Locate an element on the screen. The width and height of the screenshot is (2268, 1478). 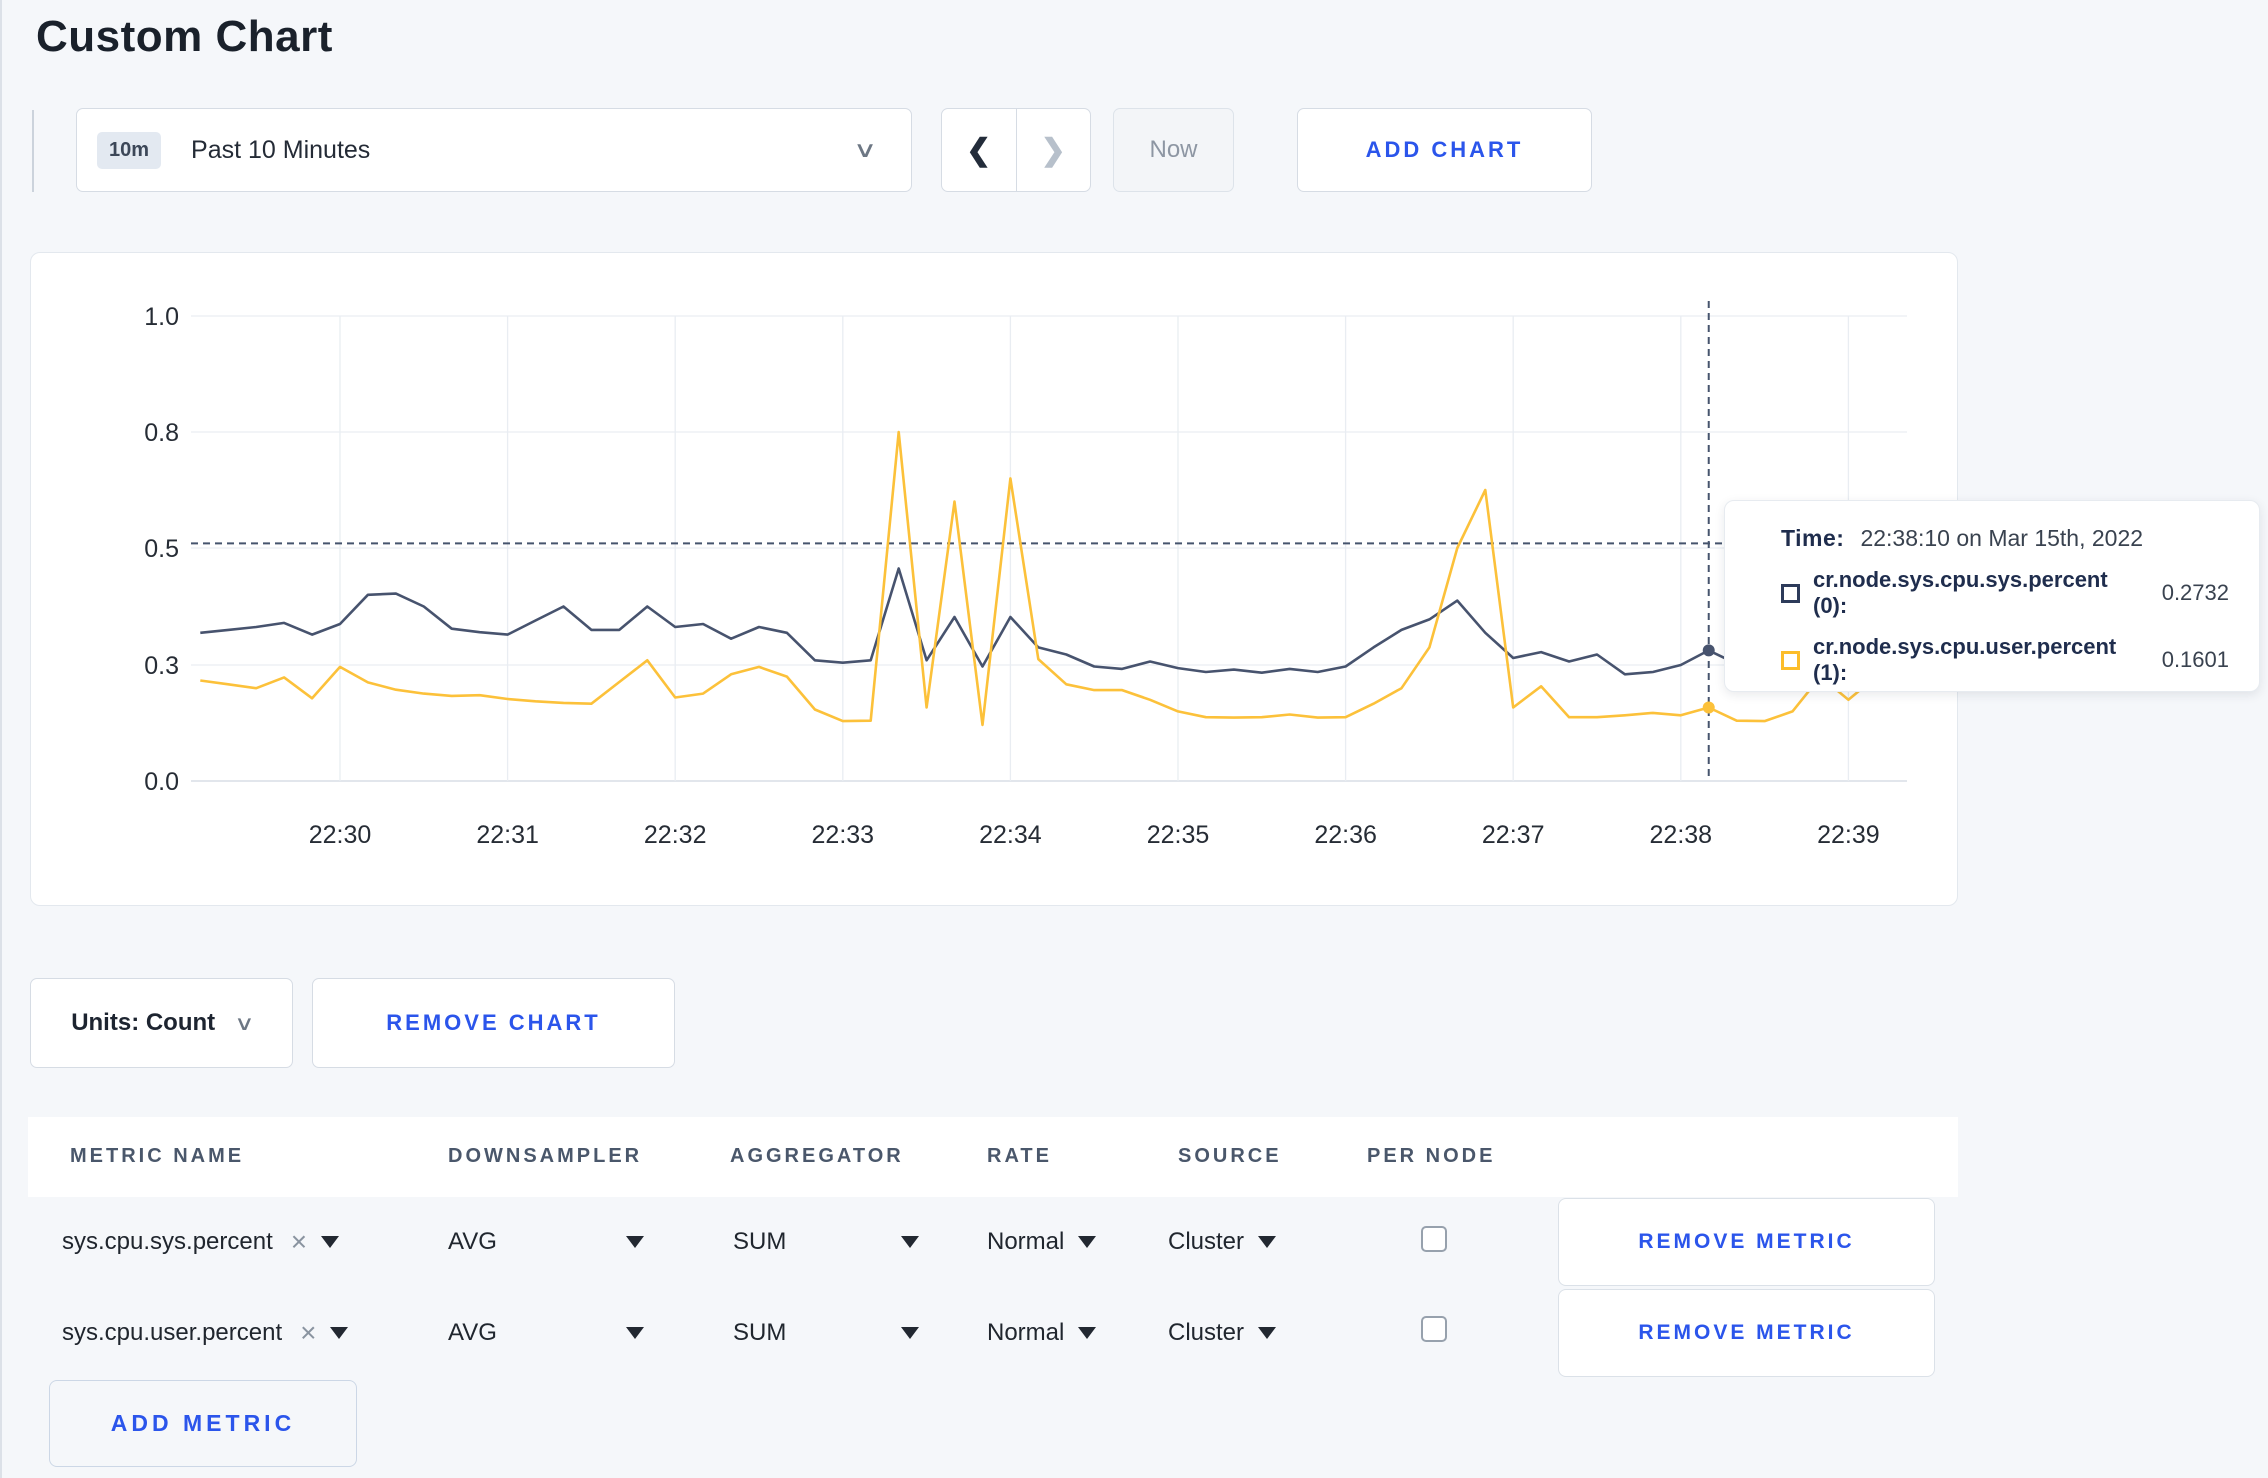
svg-text: 22:36 is located at coordinates (1345, 835).